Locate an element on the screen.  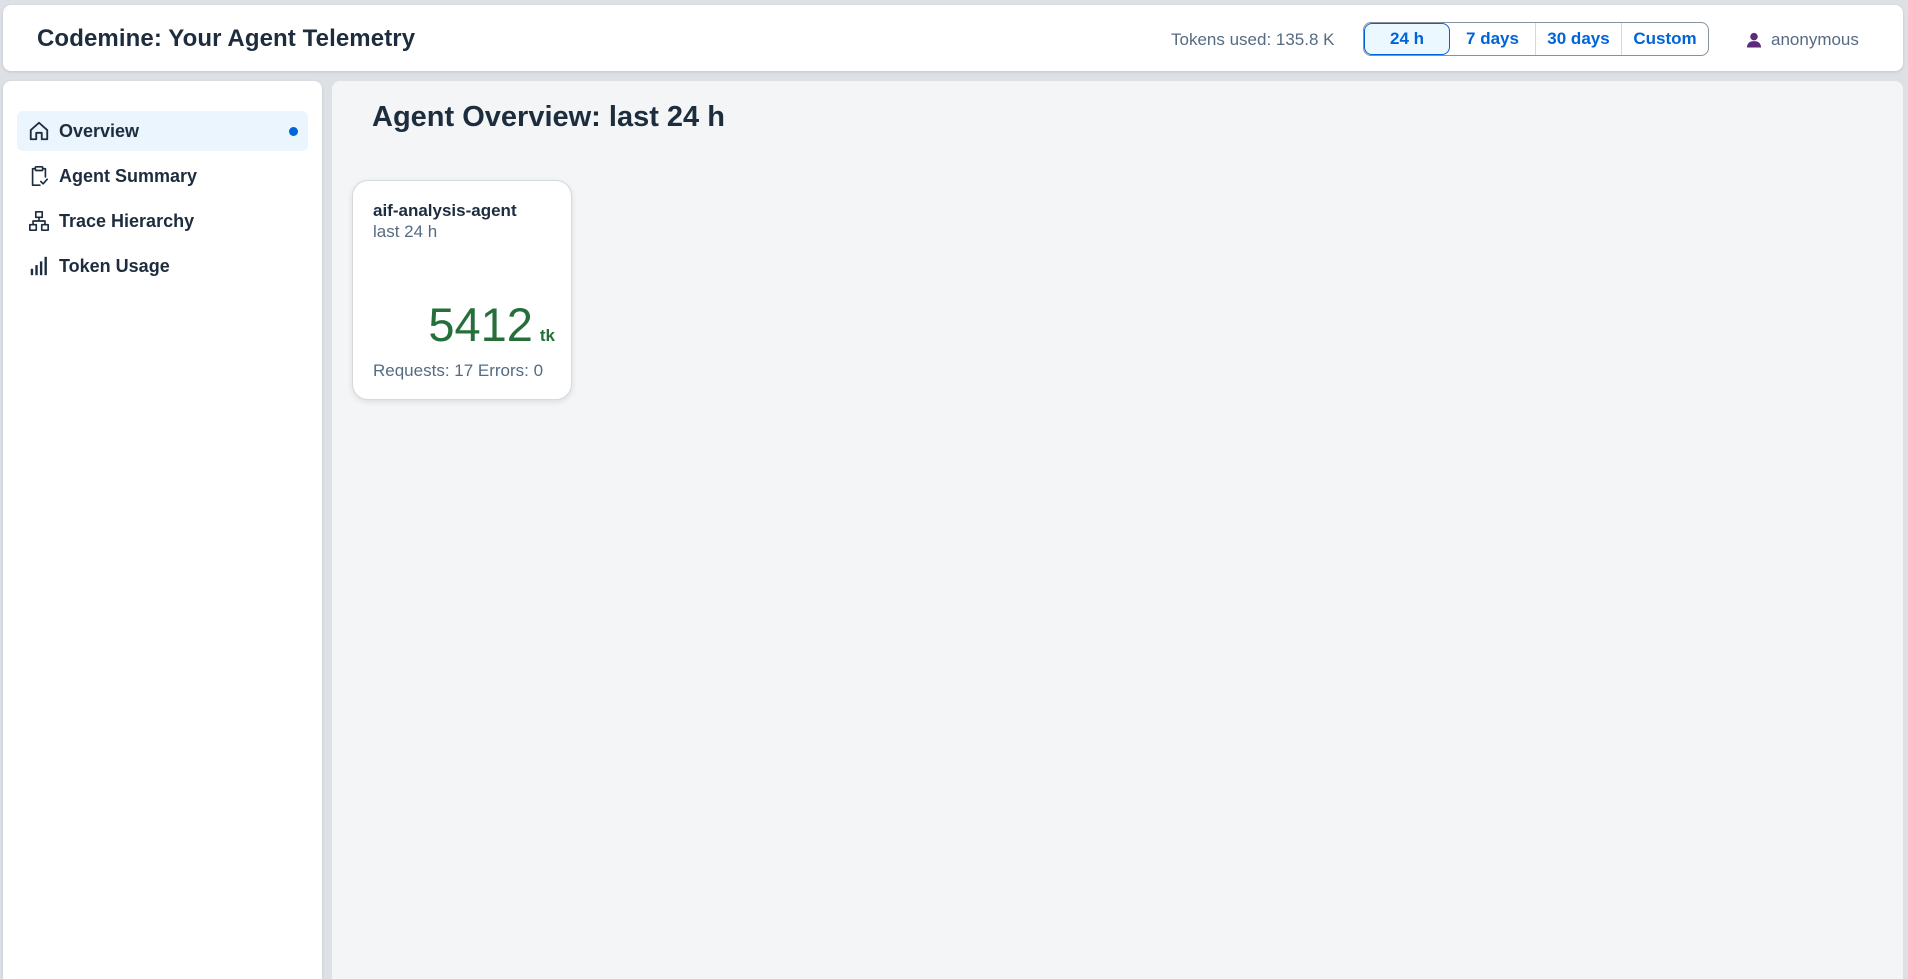
token-kpi-value: 5412 is located at coordinates (480, 324).